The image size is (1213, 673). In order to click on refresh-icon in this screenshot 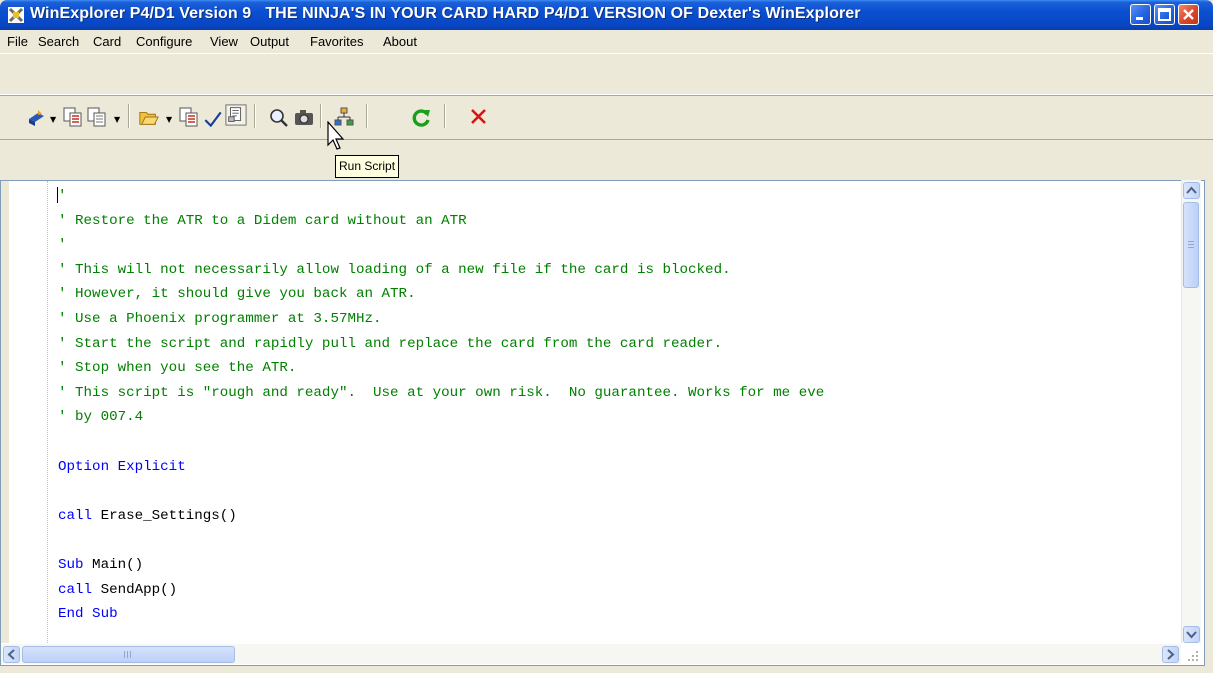, I will do `click(421, 117)`.